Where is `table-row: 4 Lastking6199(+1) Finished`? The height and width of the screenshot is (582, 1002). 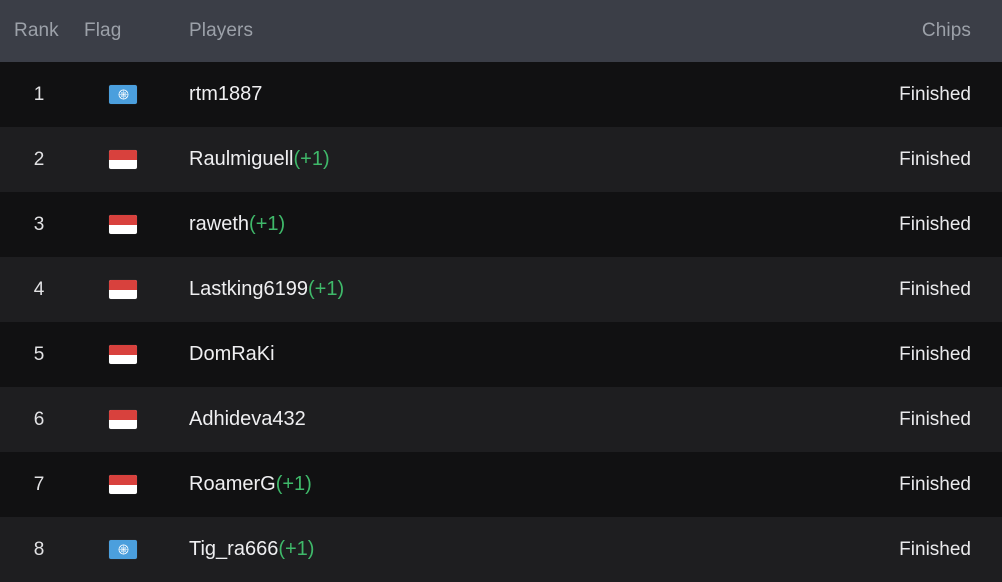 table-row: 4 Lastking6199(+1) Finished is located at coordinates (501, 289).